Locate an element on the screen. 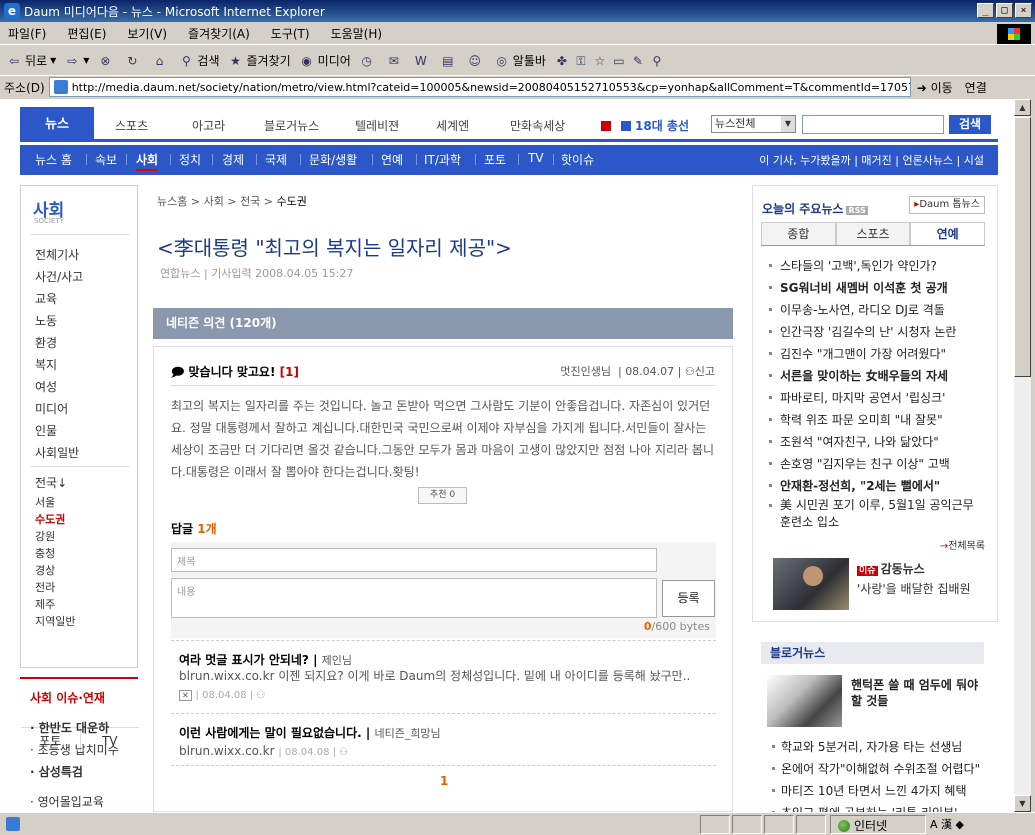 The width and height of the screenshot is (1035, 835). sidebar-region-gyeongsang: 경상 is located at coordinates (45, 570).